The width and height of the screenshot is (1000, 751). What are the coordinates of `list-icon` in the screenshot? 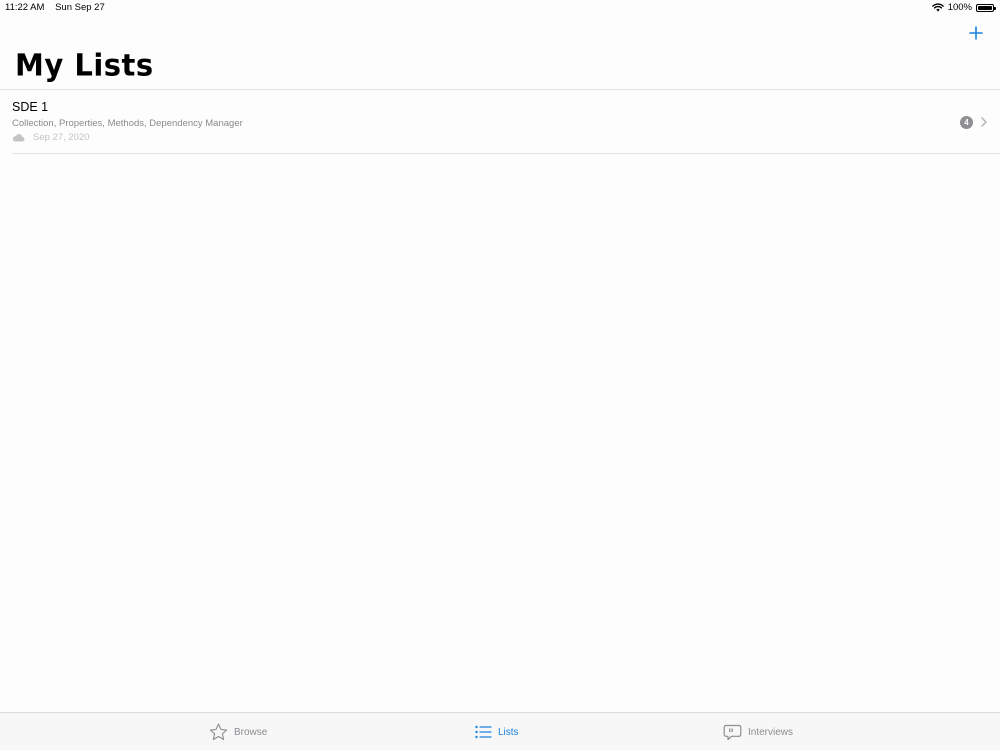 It's located at (483, 732).